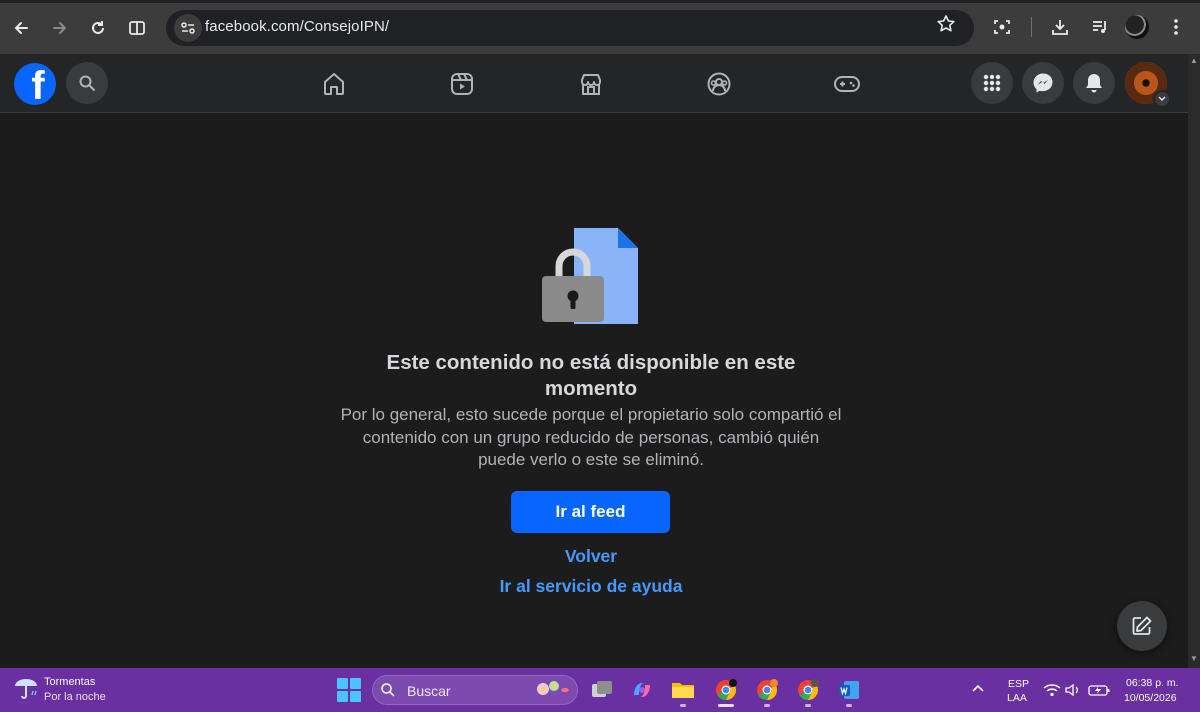 Image resolution: width=1200 pixels, height=712 pixels. Describe the element at coordinates (98, 28) in the screenshot. I see `reload-icon` at that location.